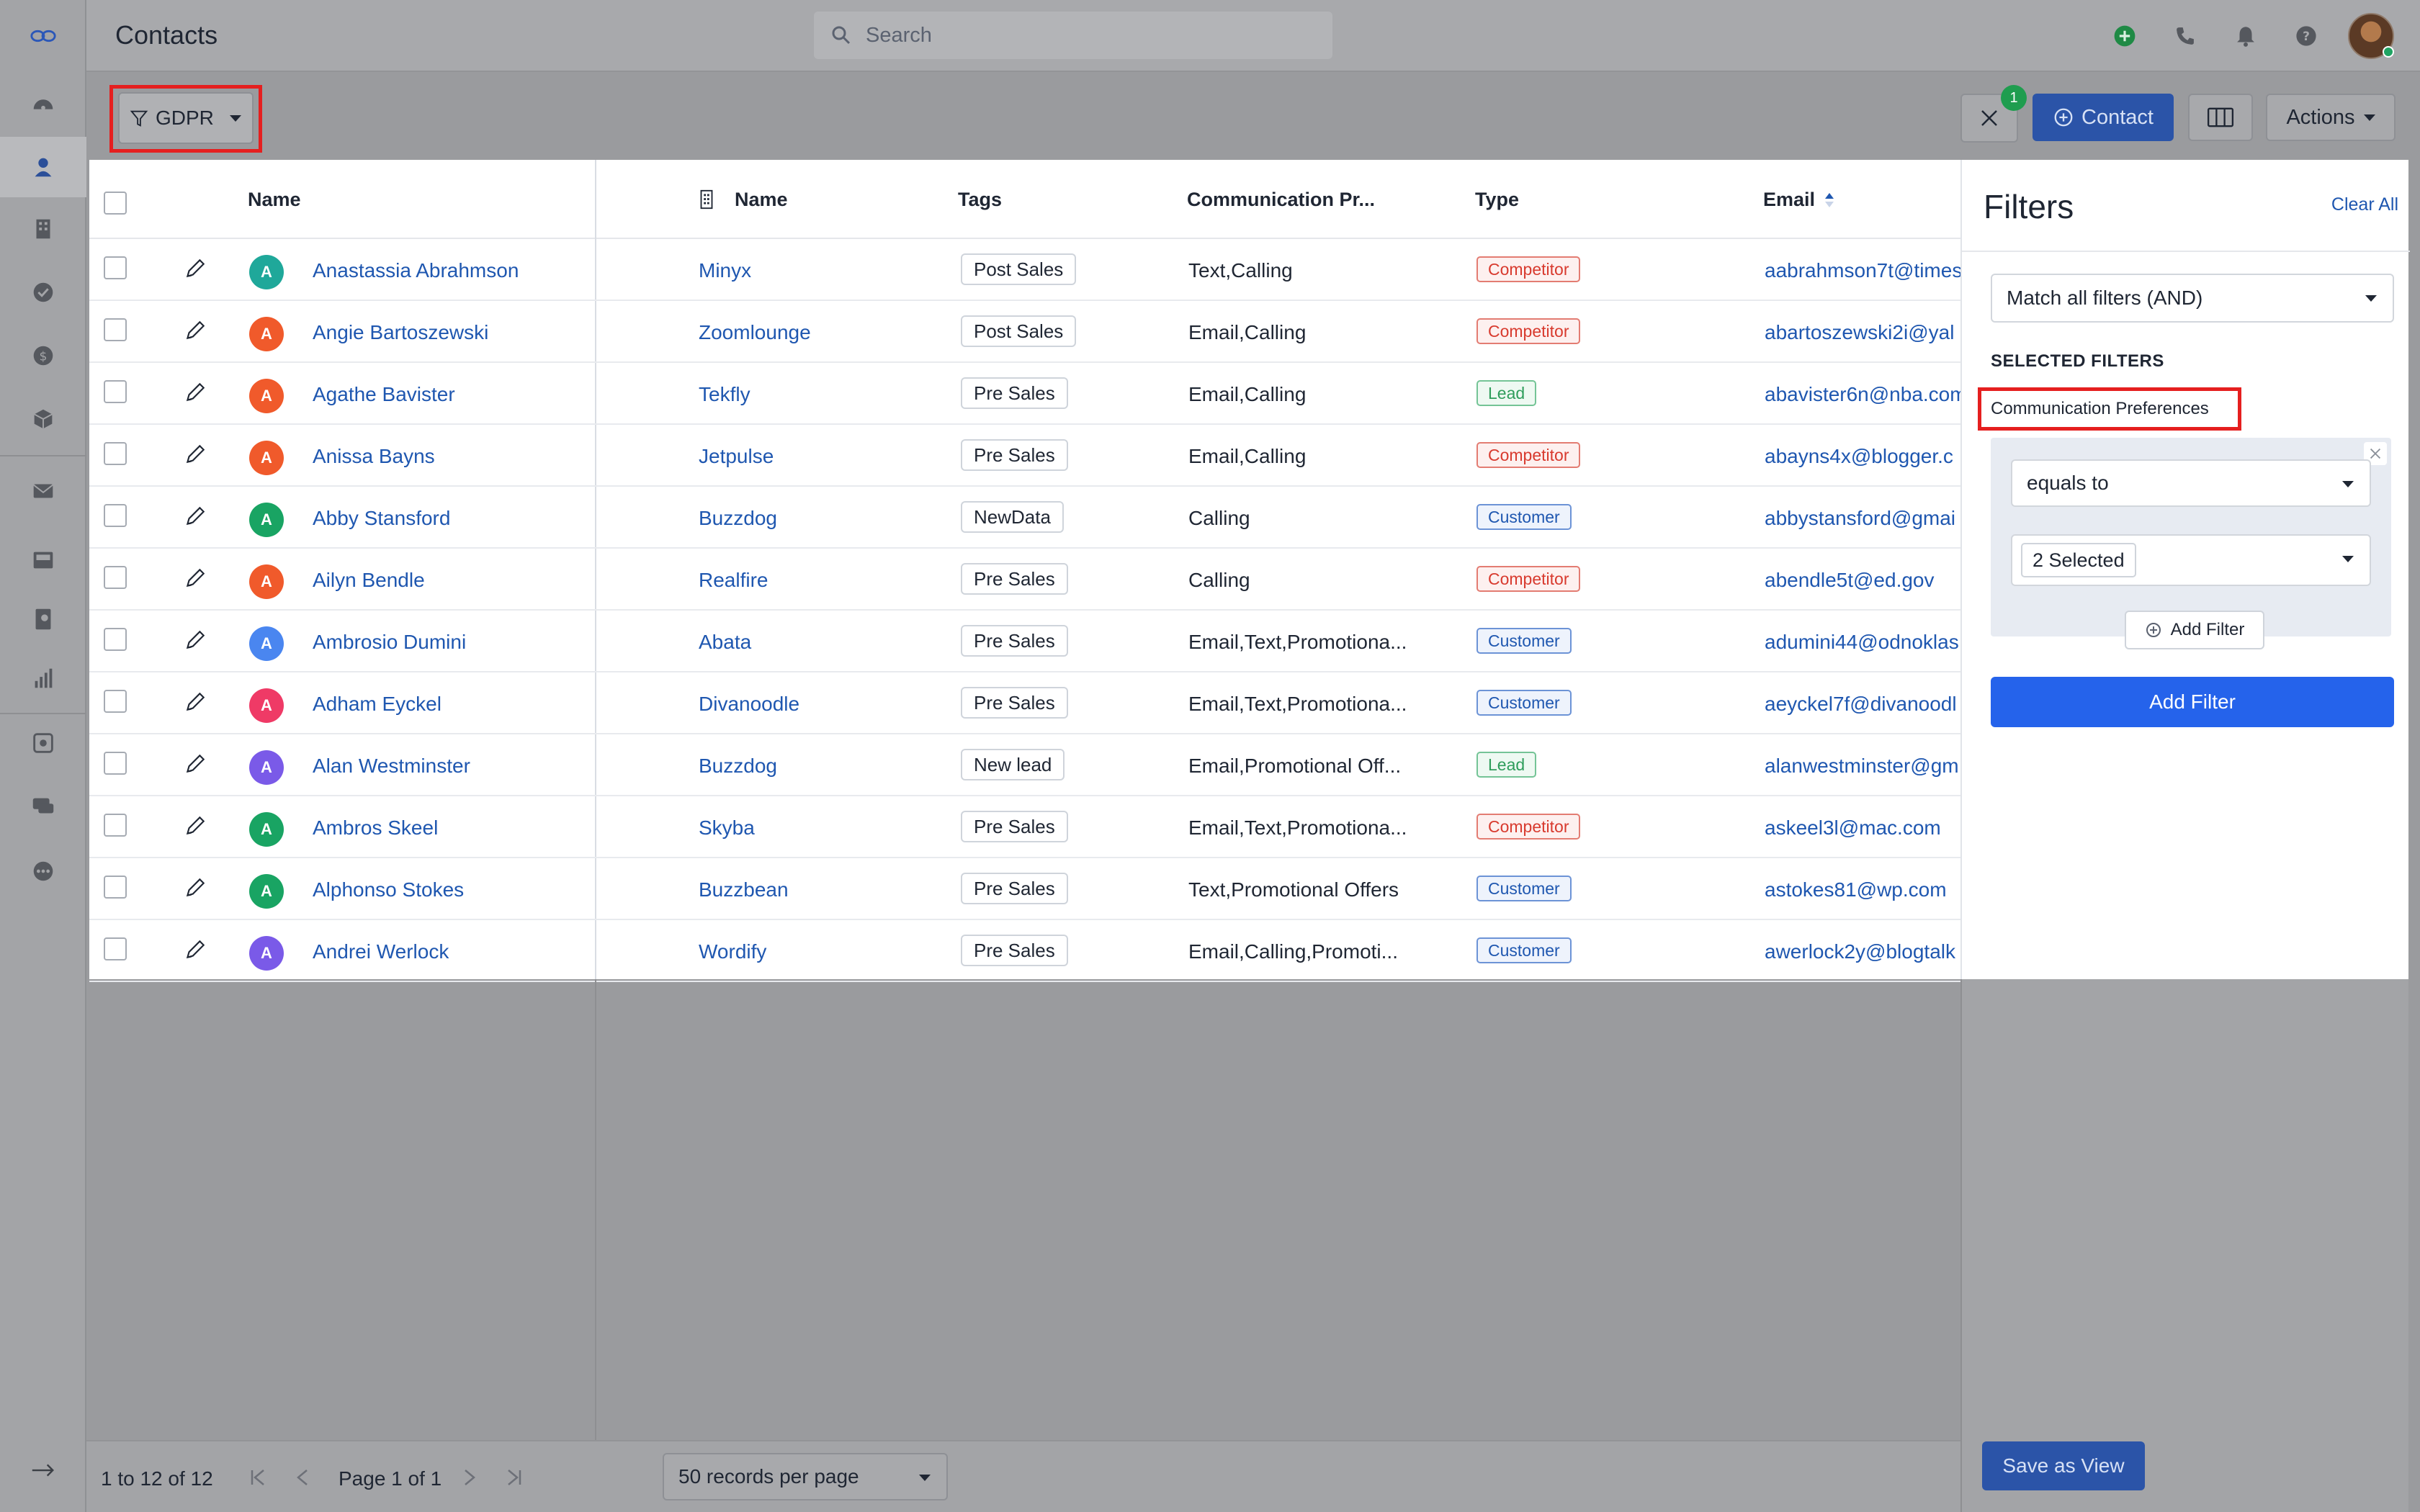 This screenshot has width=2420, height=1512. What do you see at coordinates (1862, 828) in the screenshot?
I see `email-link: askeel3l@mac.com` at bounding box center [1862, 828].